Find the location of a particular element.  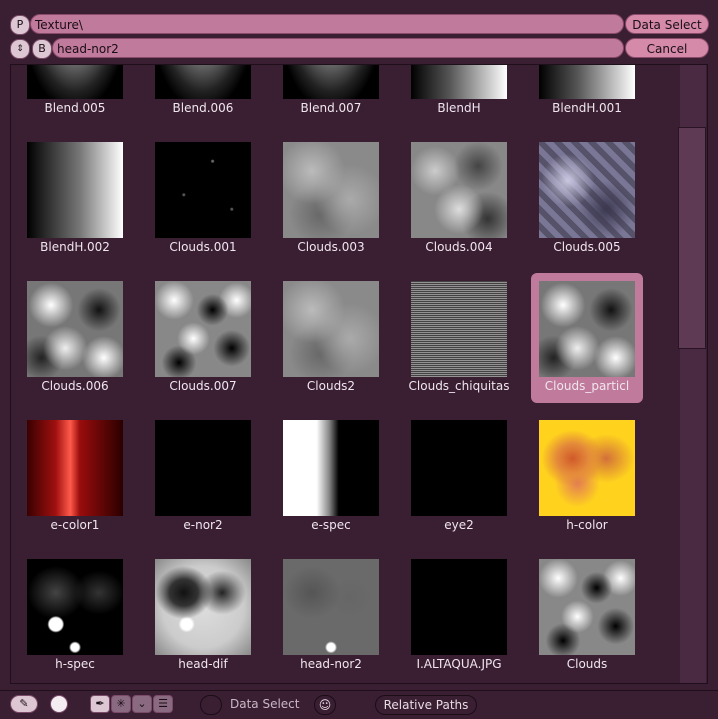

thumbnail-label: e-nor2 is located at coordinates (203, 525).